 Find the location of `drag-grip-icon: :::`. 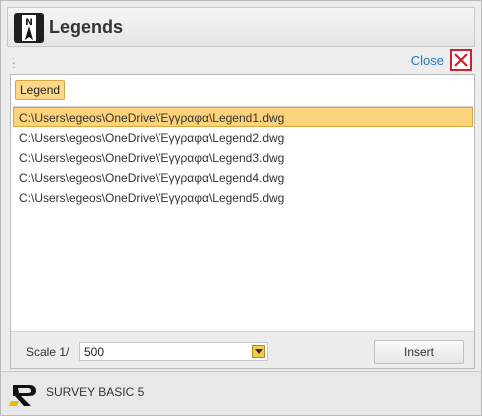

drag-grip-icon: ::: is located at coordinates (14, 63).